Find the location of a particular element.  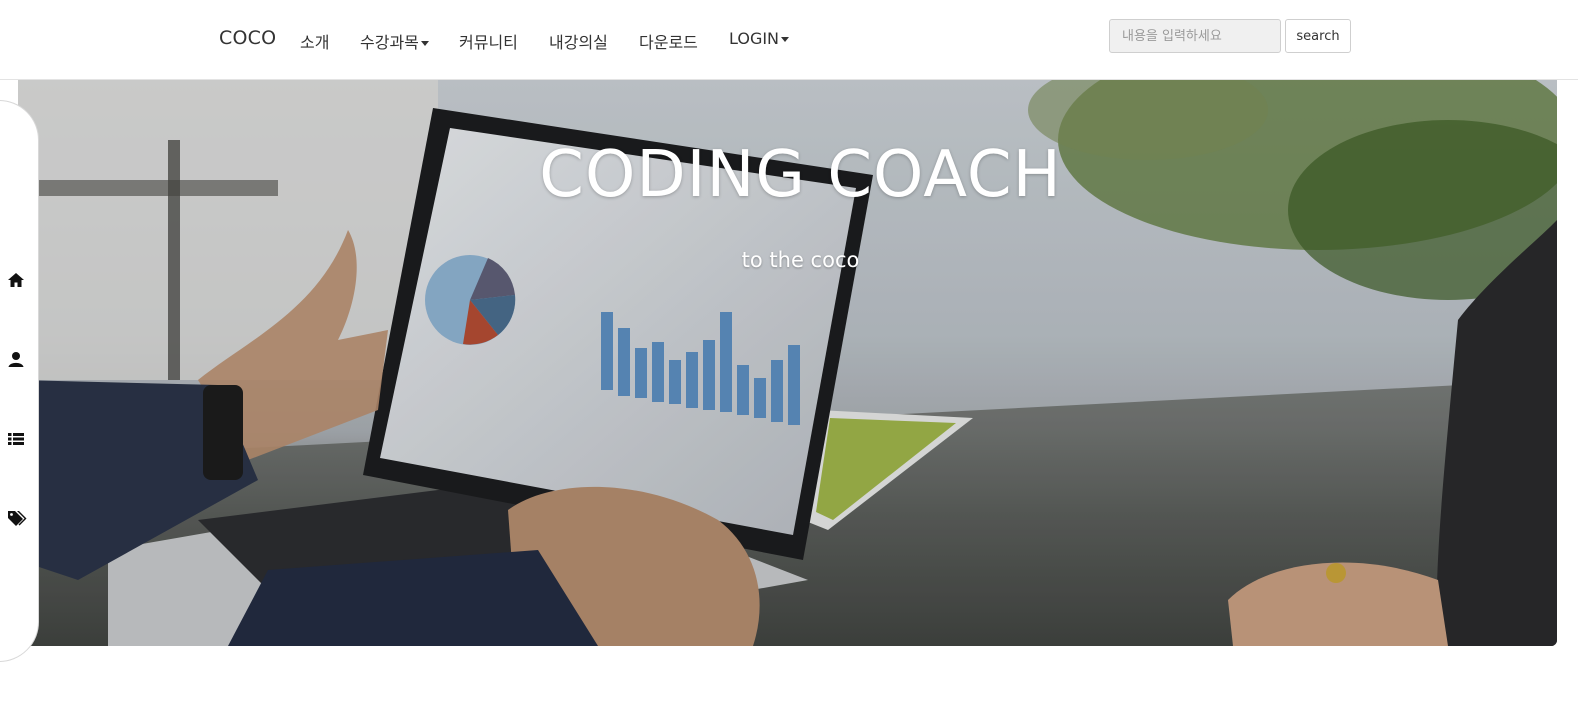

hero-subtitle: to the coco is located at coordinates (800, 260).